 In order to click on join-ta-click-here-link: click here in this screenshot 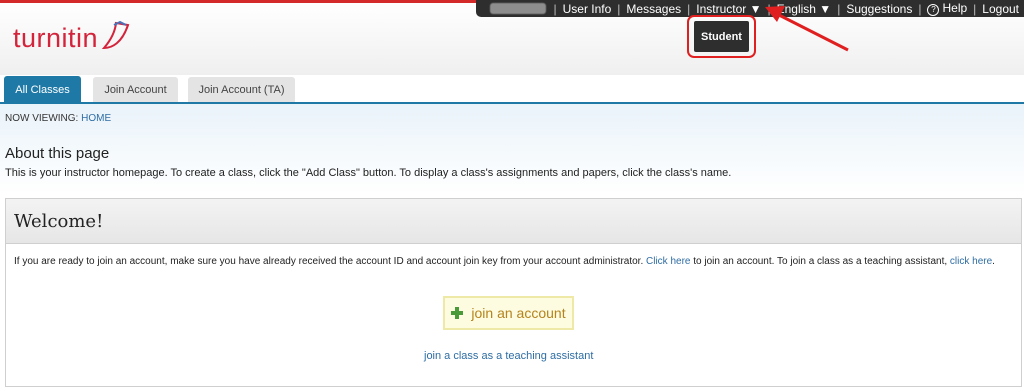, I will do `click(971, 261)`.